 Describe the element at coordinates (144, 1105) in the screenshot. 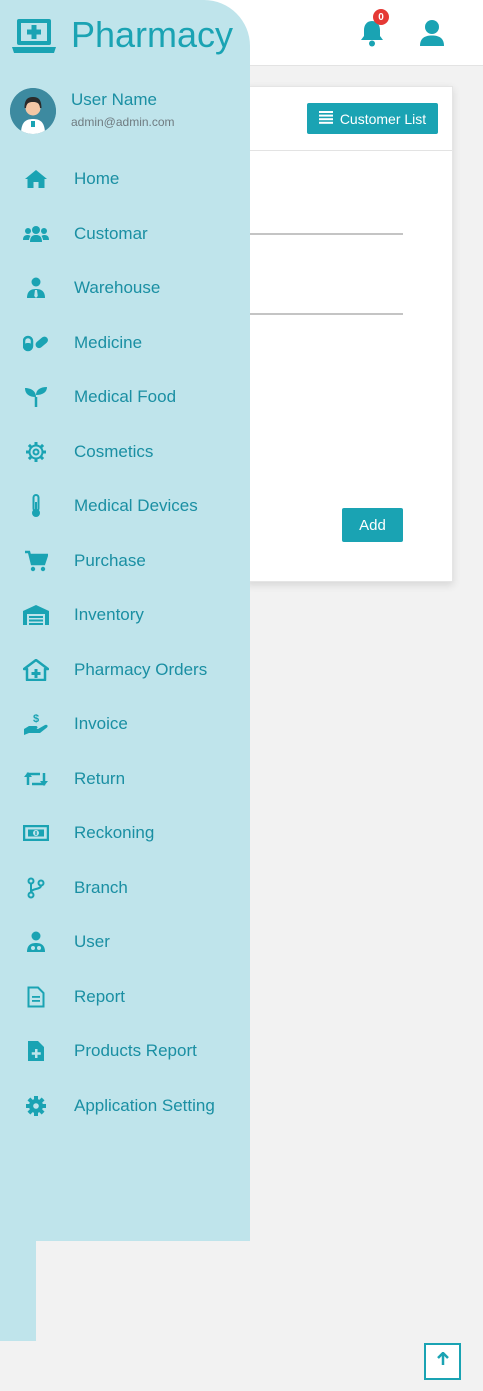

I see `sidebar-item-label: Application Setting` at that location.